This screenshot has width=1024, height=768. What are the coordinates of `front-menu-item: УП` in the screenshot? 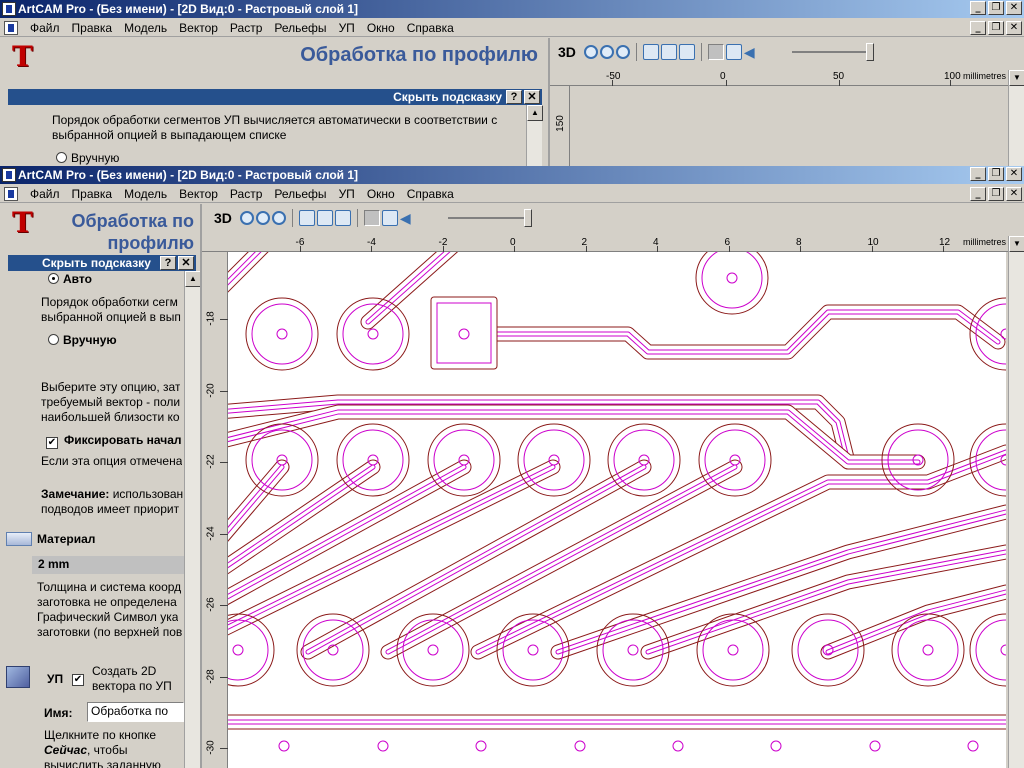 It's located at (347, 194).